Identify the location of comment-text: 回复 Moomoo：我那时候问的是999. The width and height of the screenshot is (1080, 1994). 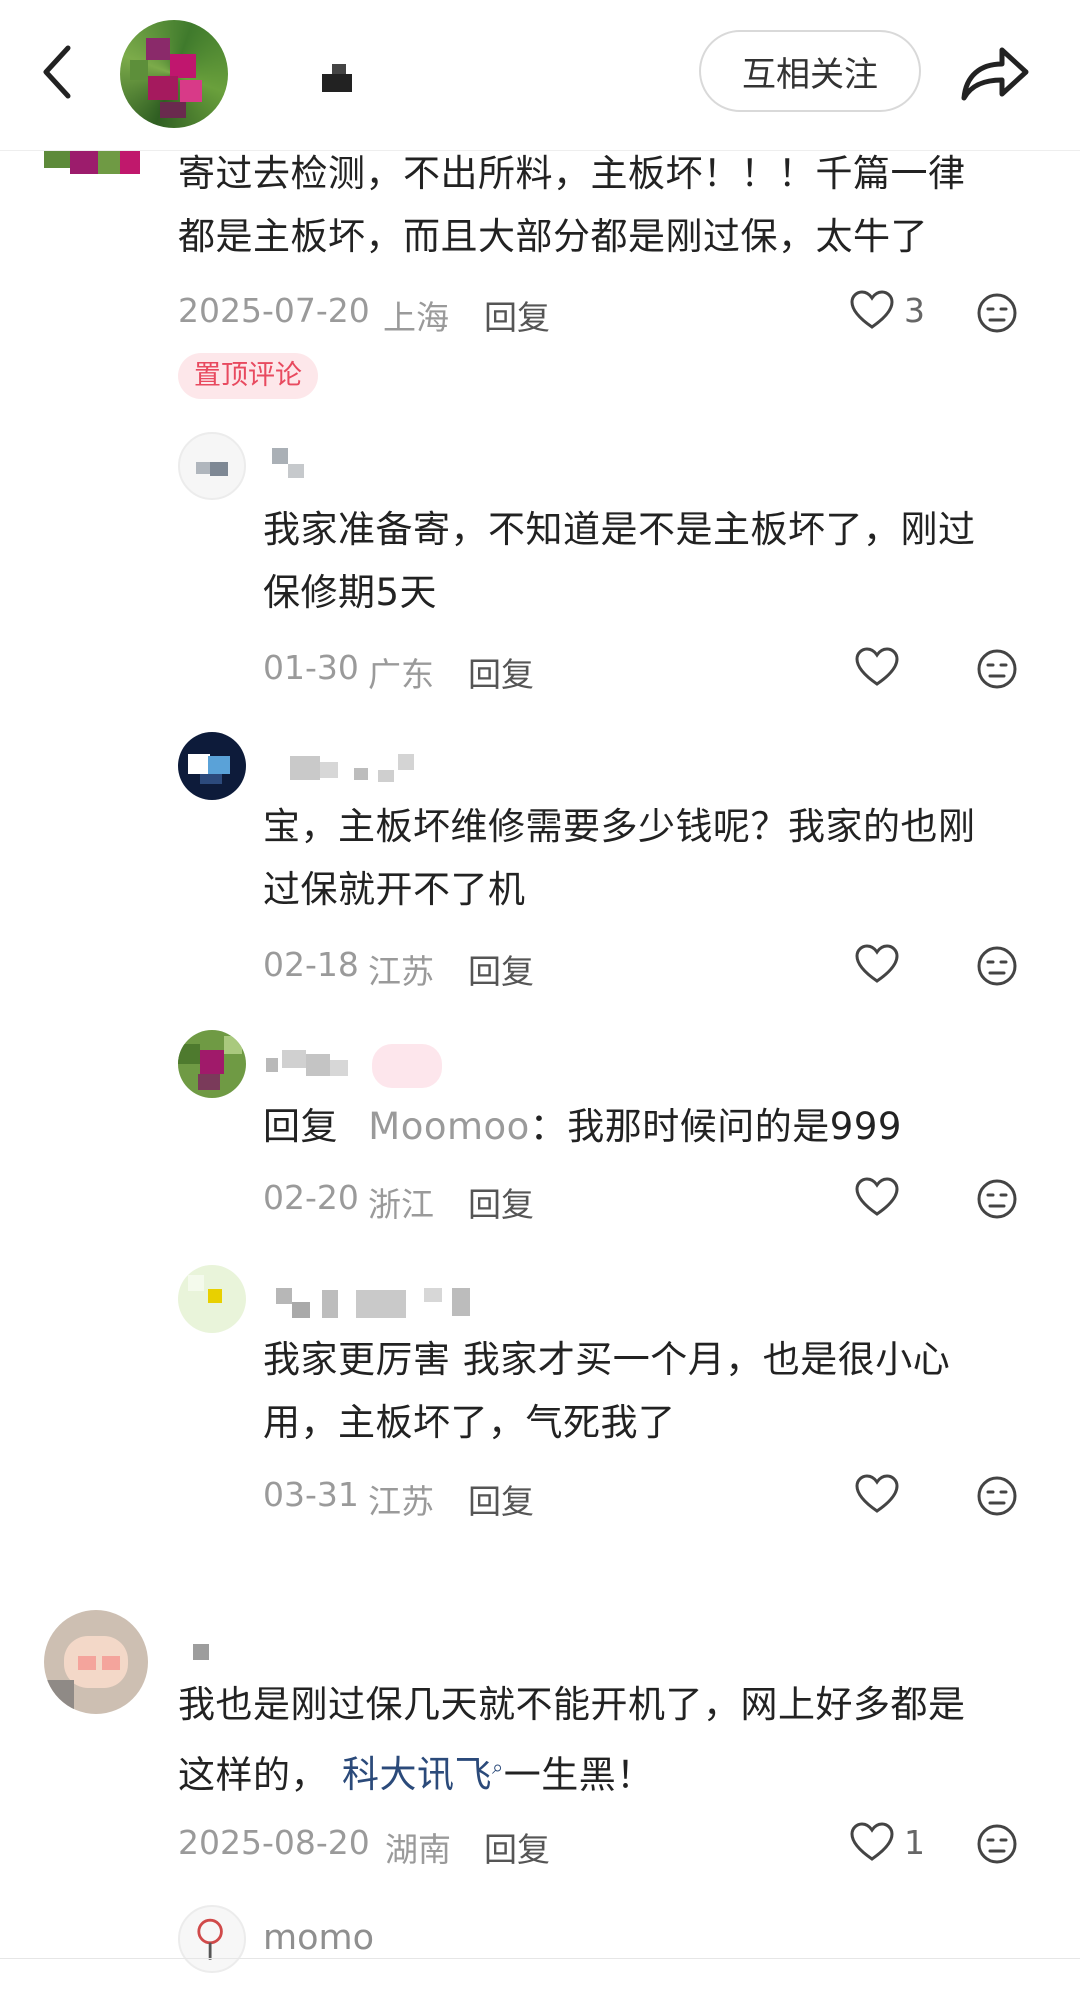
(582, 1126).